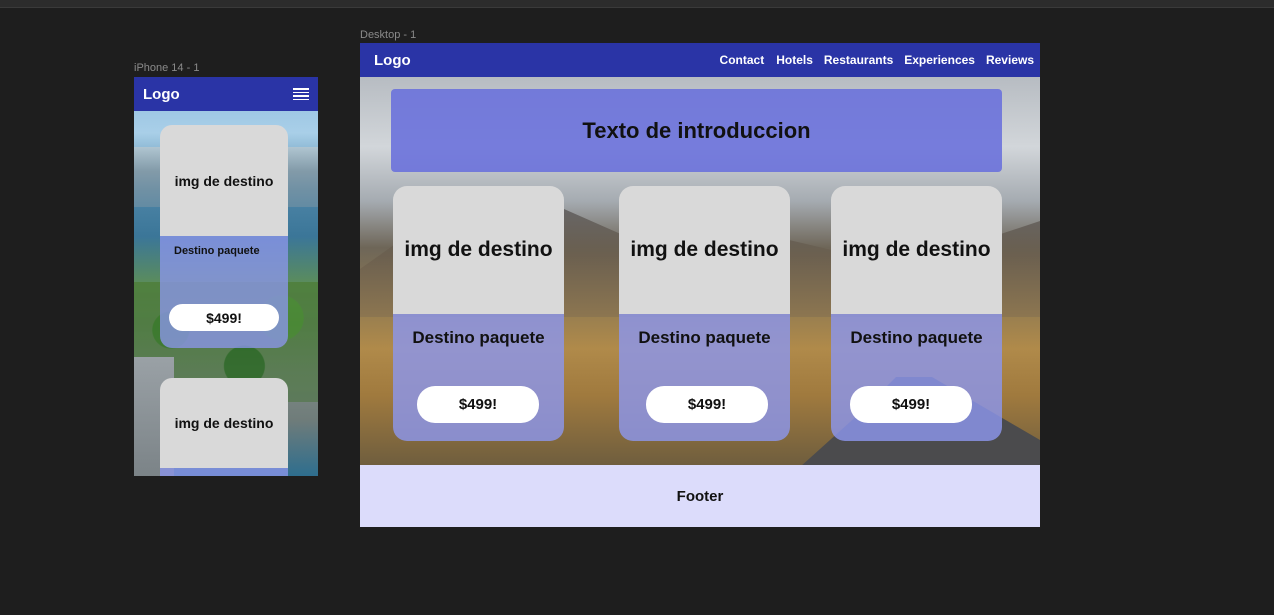 This screenshot has height=615, width=1274. Describe the element at coordinates (858, 60) in the screenshot. I see `nav-link-restaurants: Restaurants` at that location.